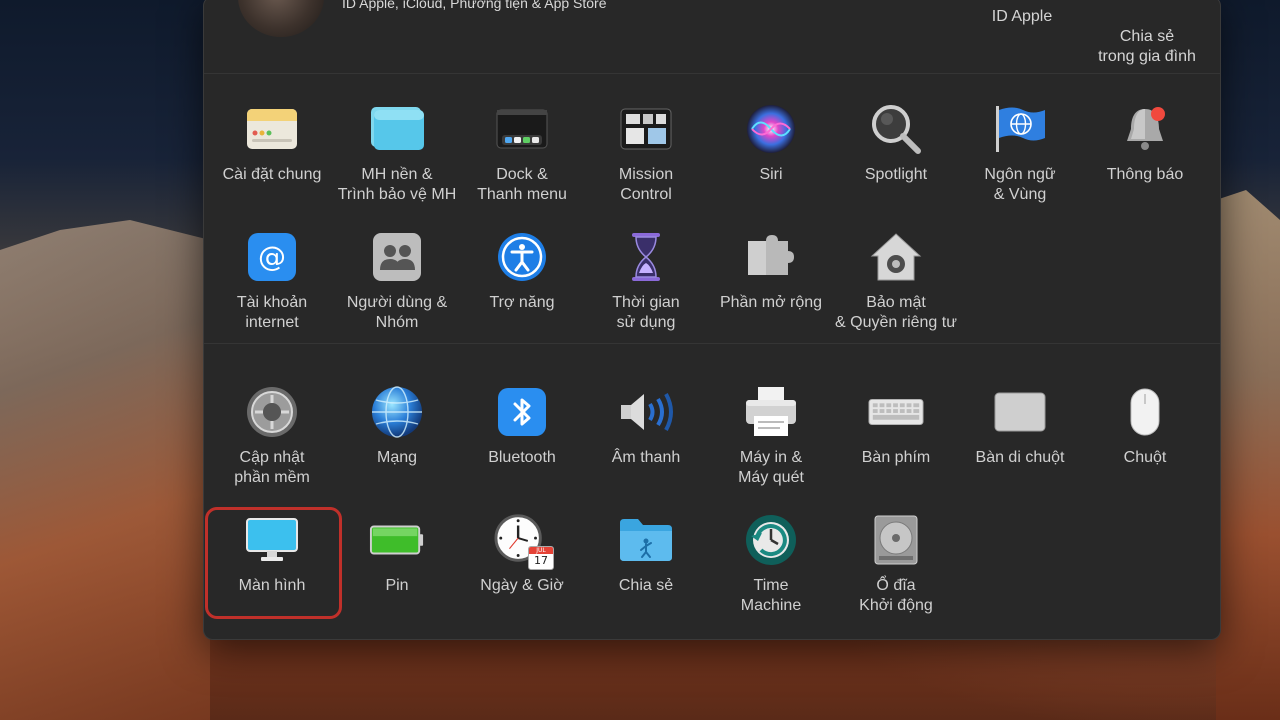  Describe the element at coordinates (397, 184) in the screenshot. I see `pane-label: MH nền & Trình bảo vệ MH` at that location.